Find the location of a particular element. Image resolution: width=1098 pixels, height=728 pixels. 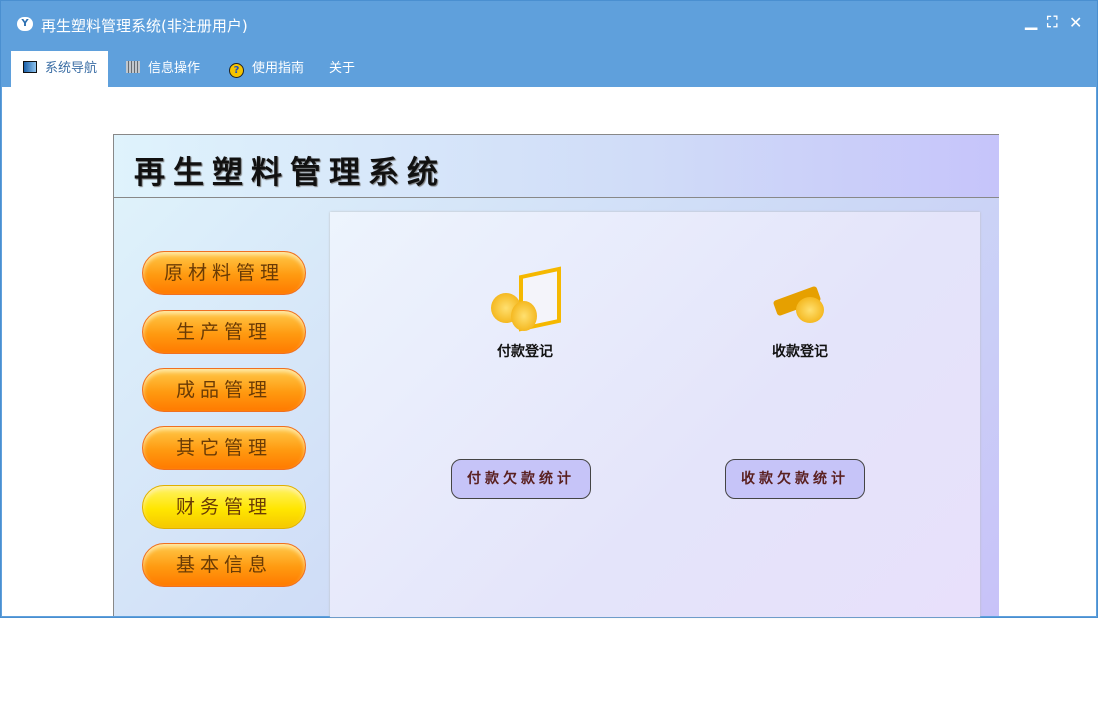

tab-label: 关于 is located at coordinates (342, 68).